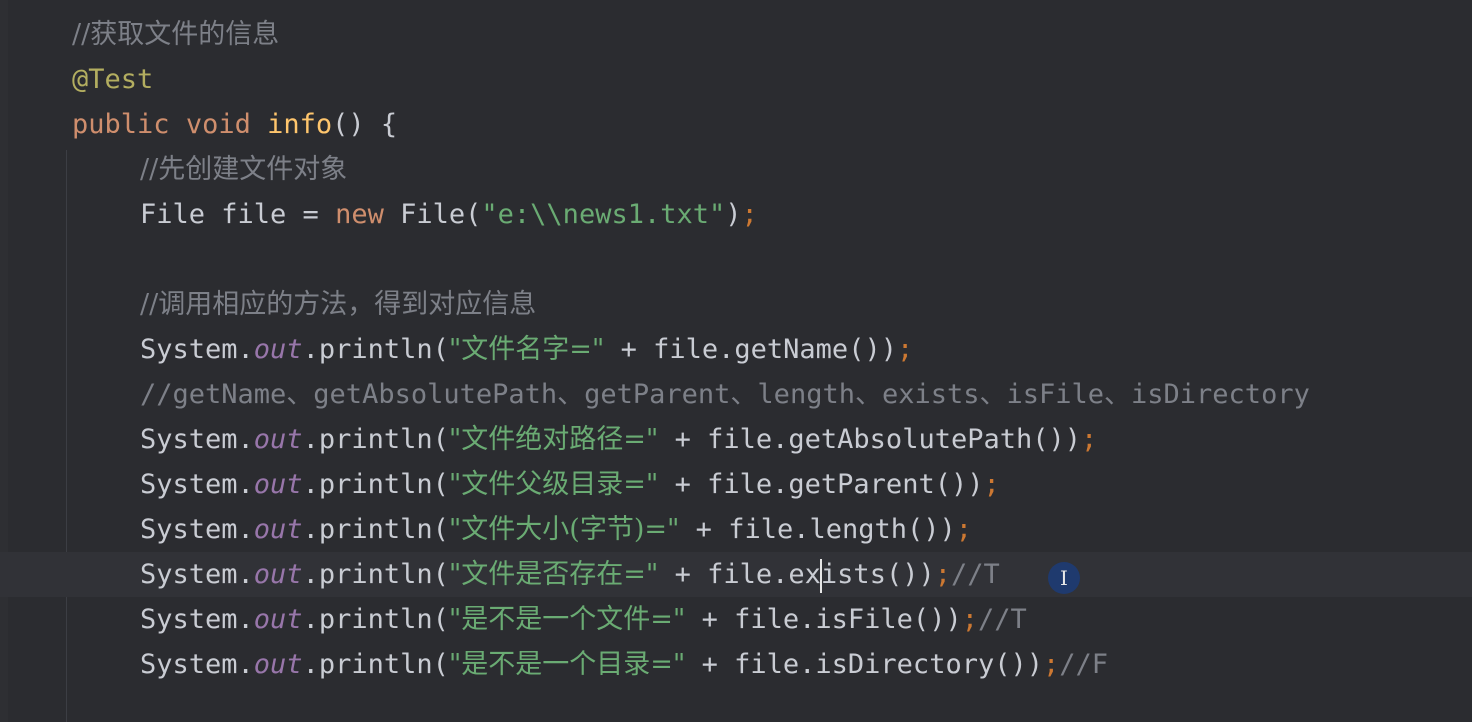 The image size is (1472, 722). I want to click on string-literal: "文件大小(字节)=", so click(564, 529).